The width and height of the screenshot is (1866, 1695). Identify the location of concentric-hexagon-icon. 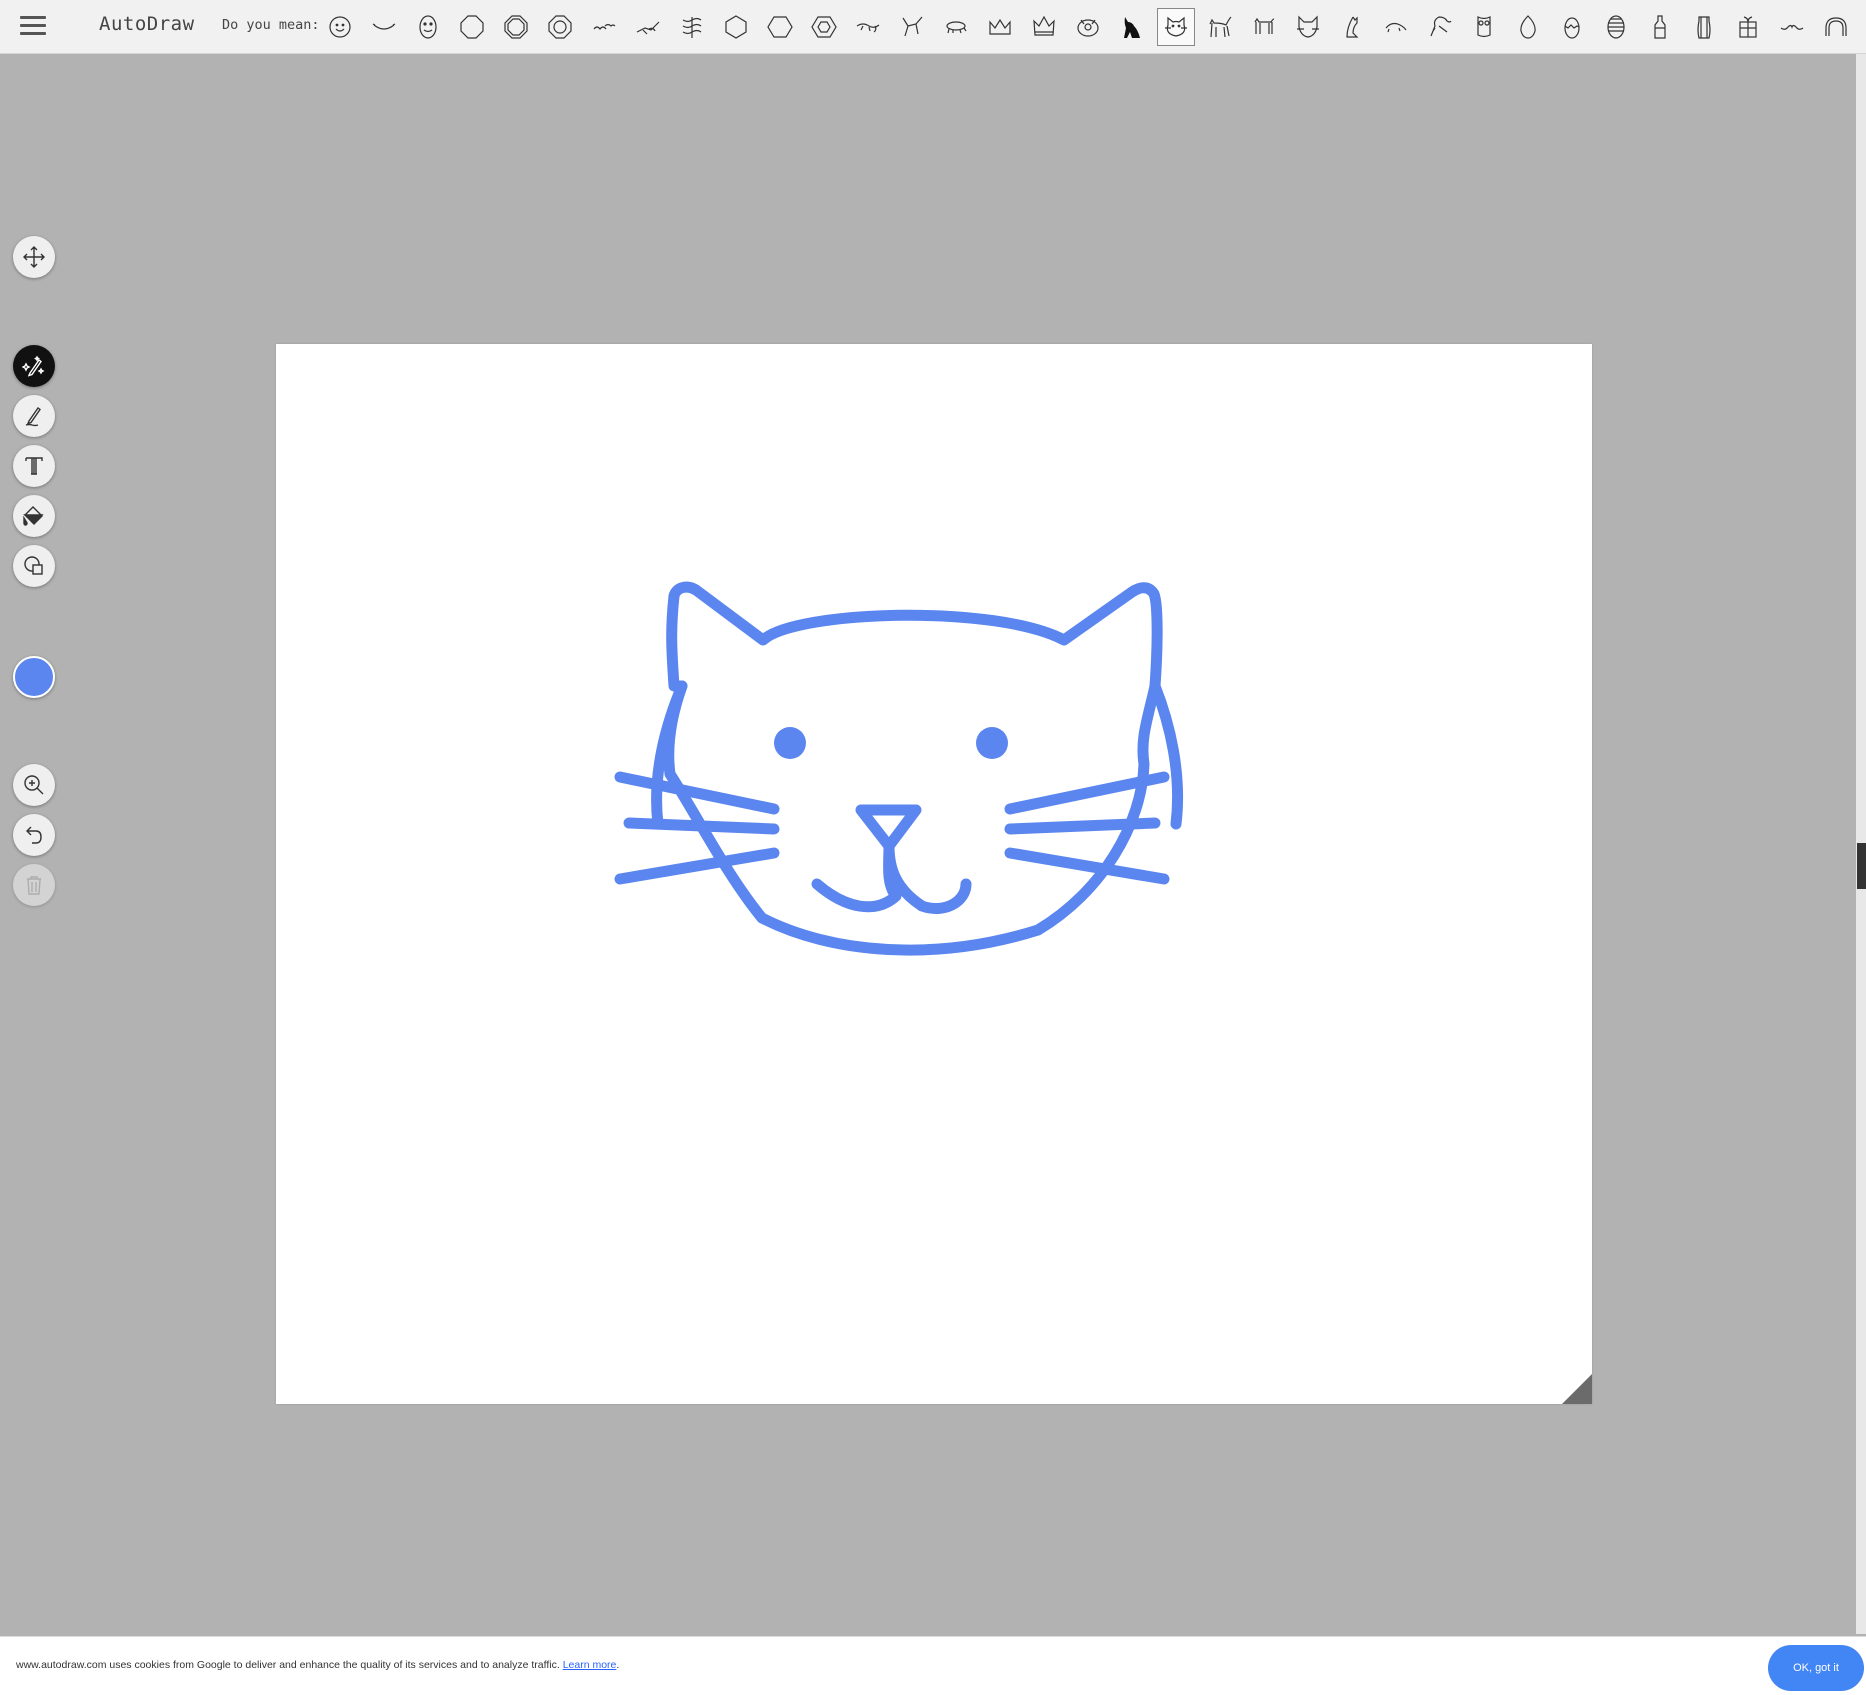
(824, 27).